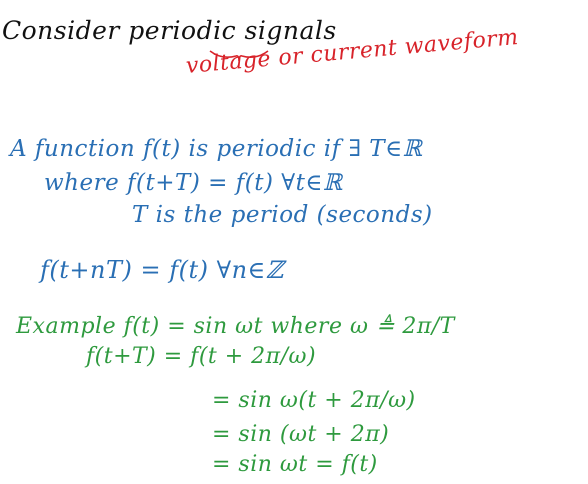 The image size is (588, 484). What do you see at coordinates (201, 356) in the screenshot?
I see `example-line: f(t+T) = f(t + 2π/ω)` at bounding box center [201, 356].